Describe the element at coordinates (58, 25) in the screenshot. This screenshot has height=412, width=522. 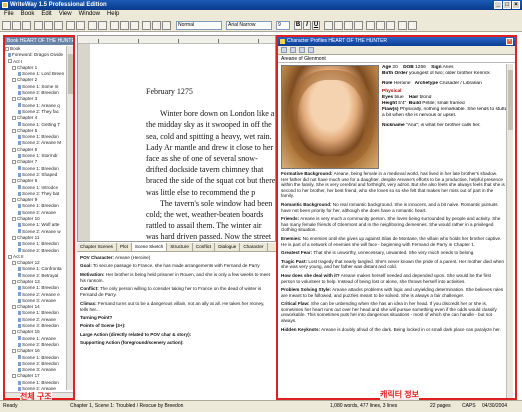
I see `paste-icon` at that location.